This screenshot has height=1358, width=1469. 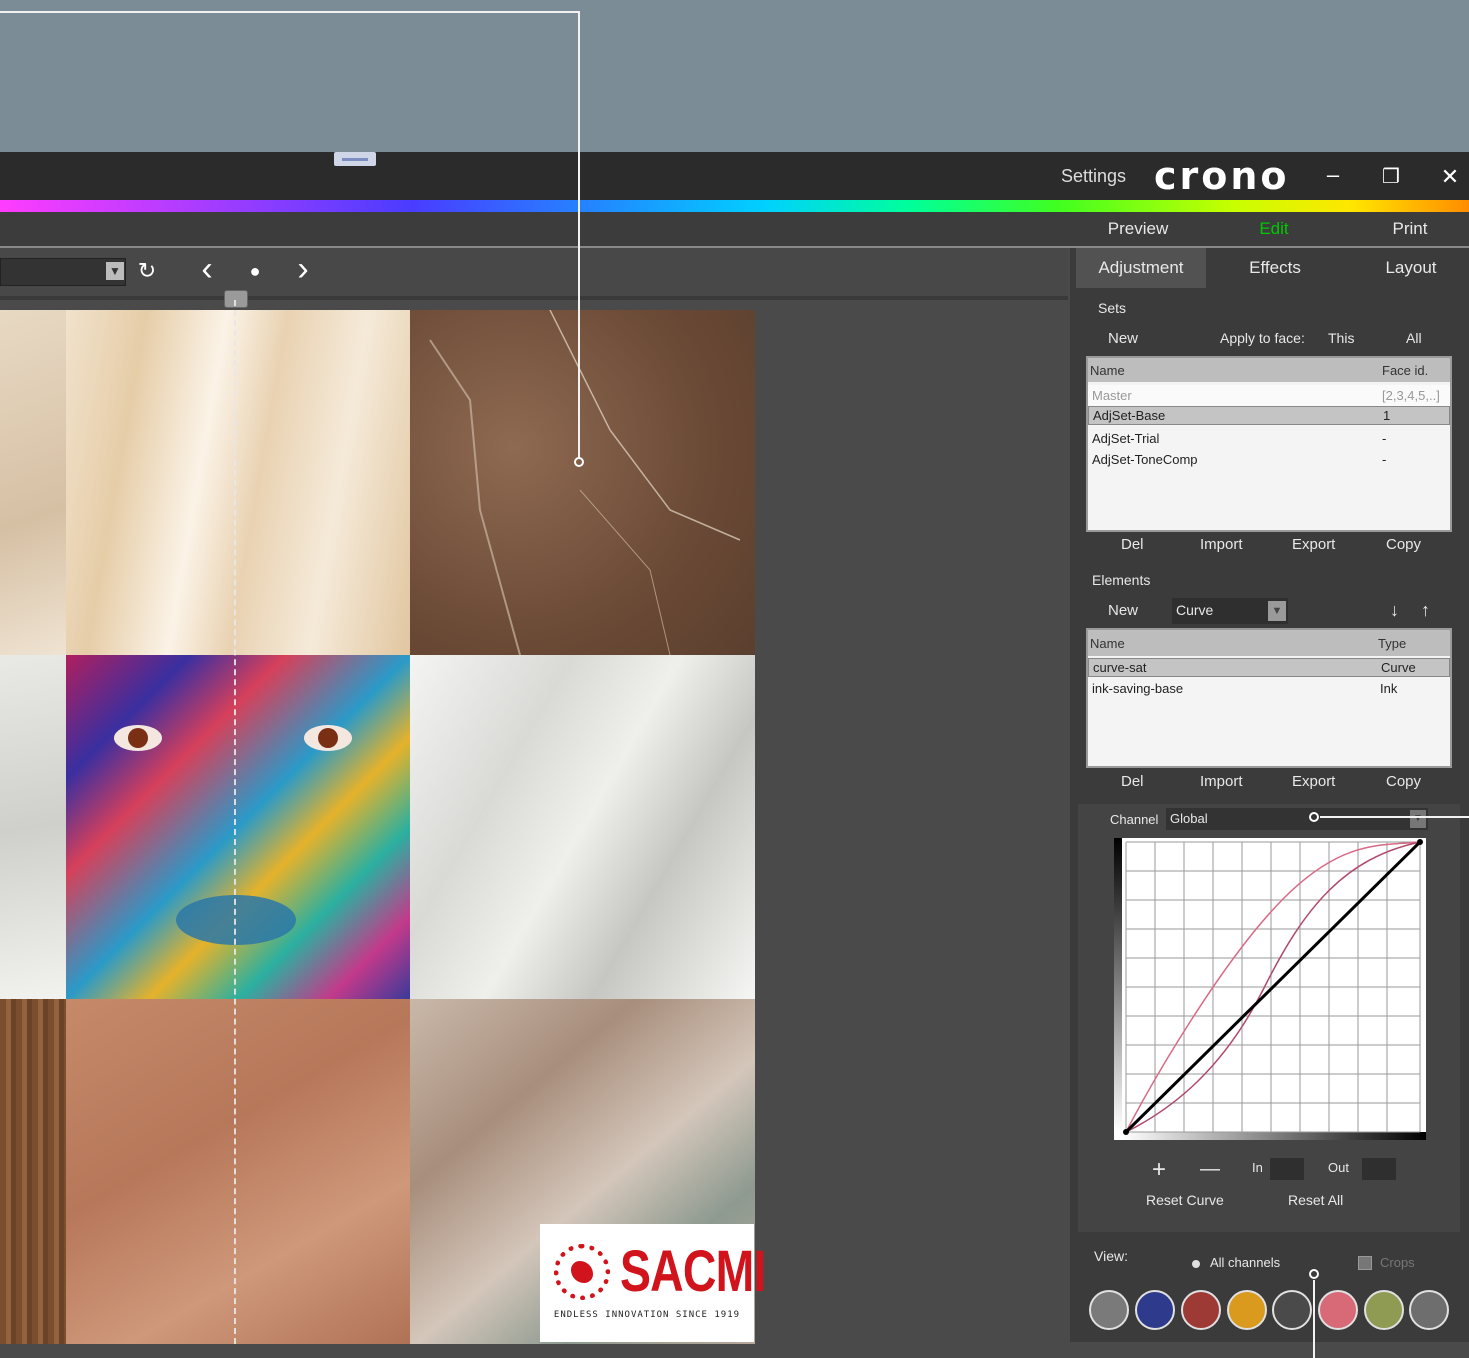 What do you see at coordinates (238, 482) in the screenshot?
I see `tile-travertine` at bounding box center [238, 482].